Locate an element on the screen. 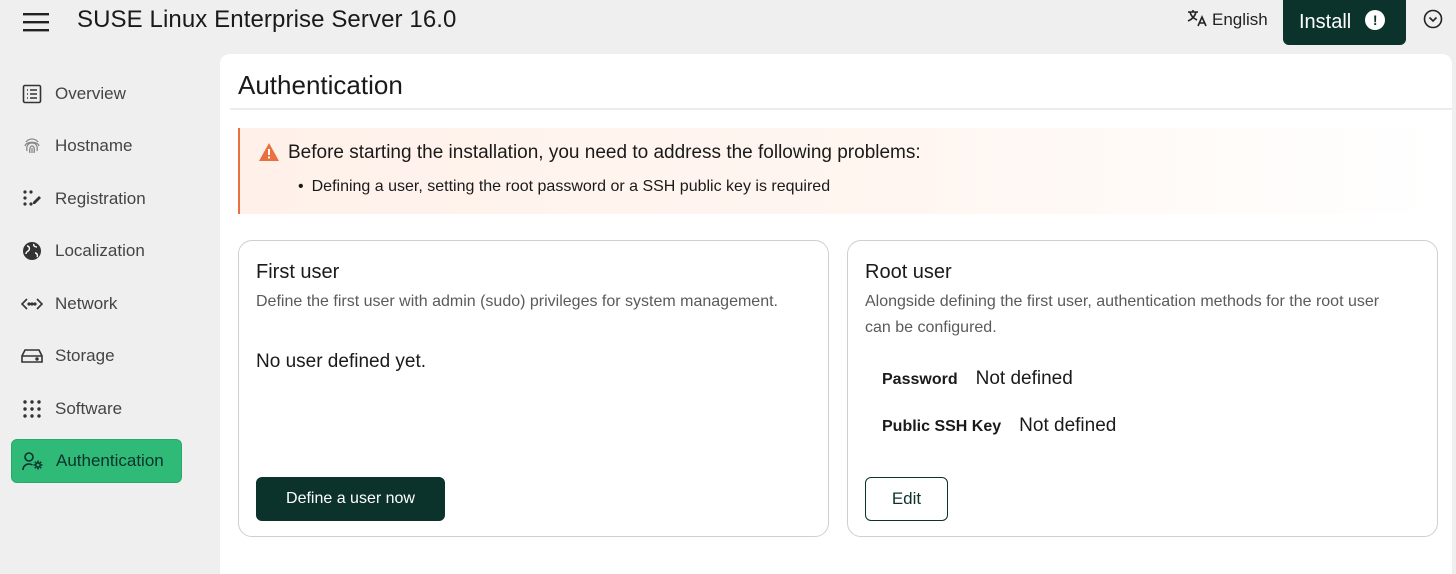  sidebar-item-label: Hostname is located at coordinates (94, 145).